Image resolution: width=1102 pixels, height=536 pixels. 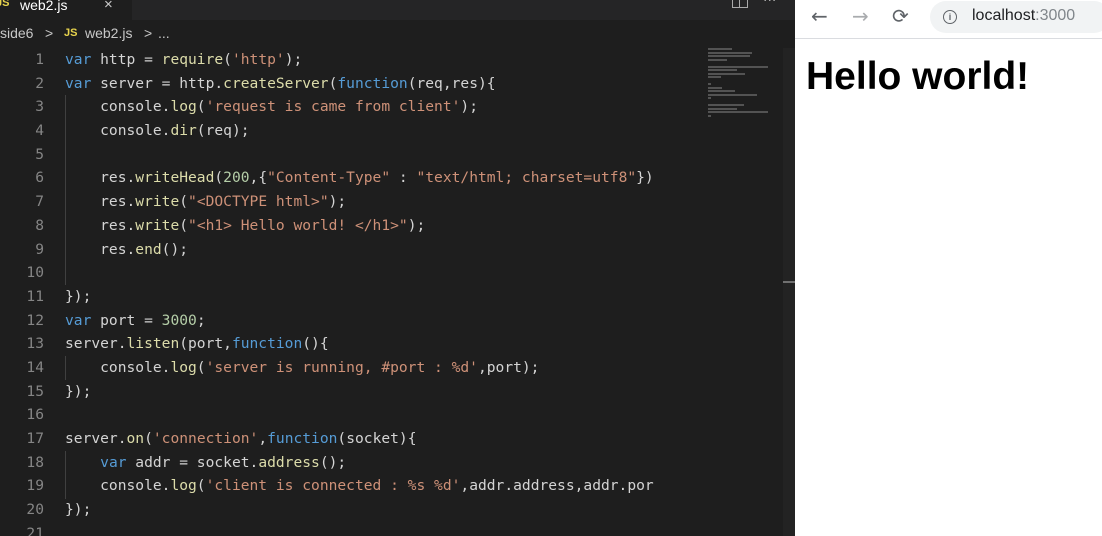 What do you see at coordinates (44, 6) in the screenshot?
I see `tab-label: web2.js` at bounding box center [44, 6].